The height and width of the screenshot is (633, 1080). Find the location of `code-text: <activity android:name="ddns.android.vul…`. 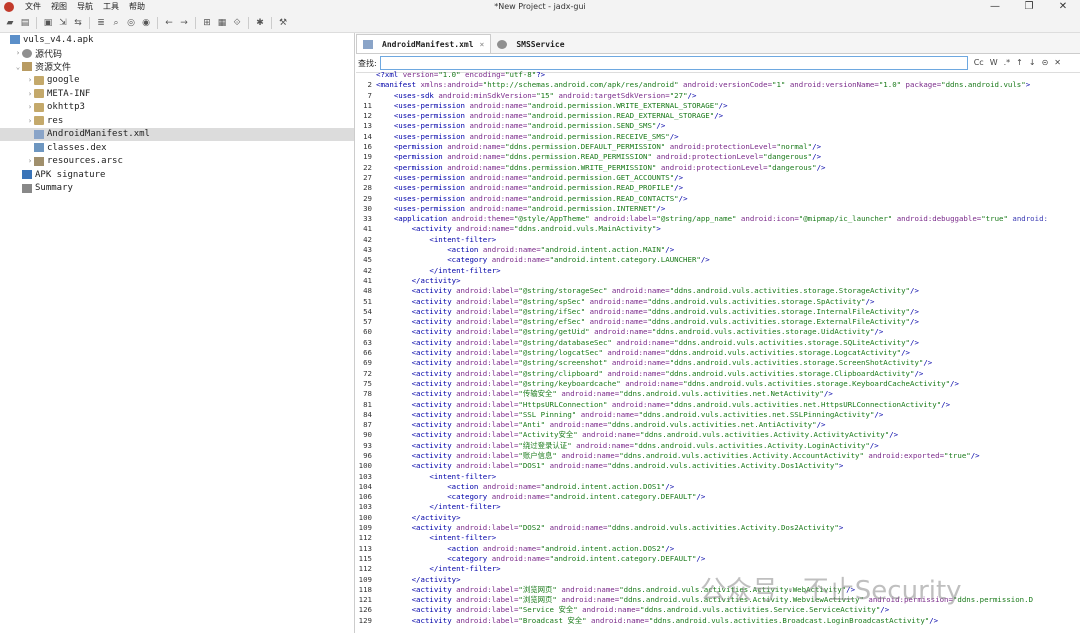

code-text: <activity android:name="ddns.android.vul… is located at coordinates (536, 229).